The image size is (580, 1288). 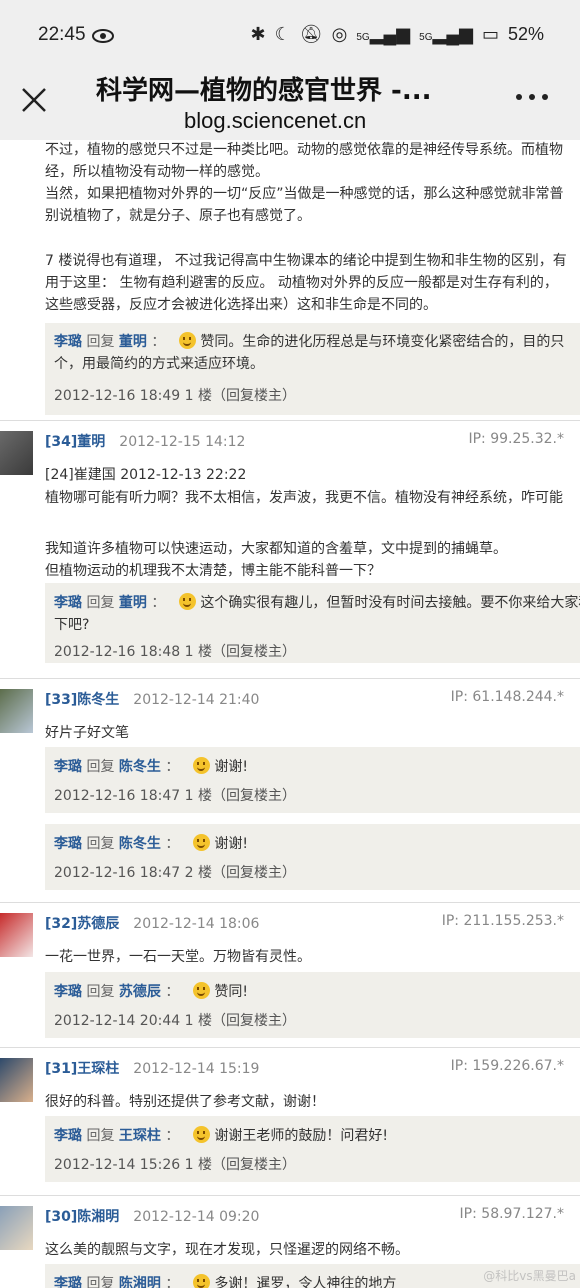 I want to click on reply-text-cont: 下吧?, so click(x=72, y=625).